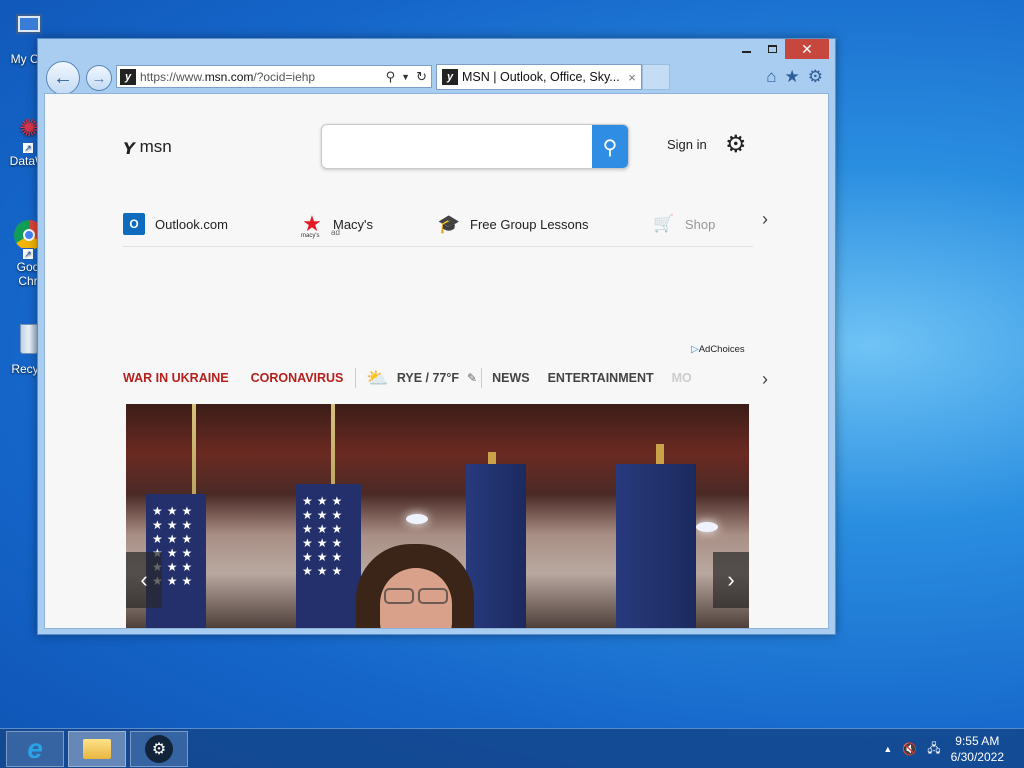 This screenshot has width=1024, height=768. I want to click on maximize-icon, so click(772, 49).